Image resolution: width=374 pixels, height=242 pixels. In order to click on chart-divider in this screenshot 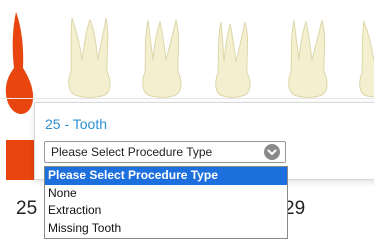, I will do `click(187, 98)`.